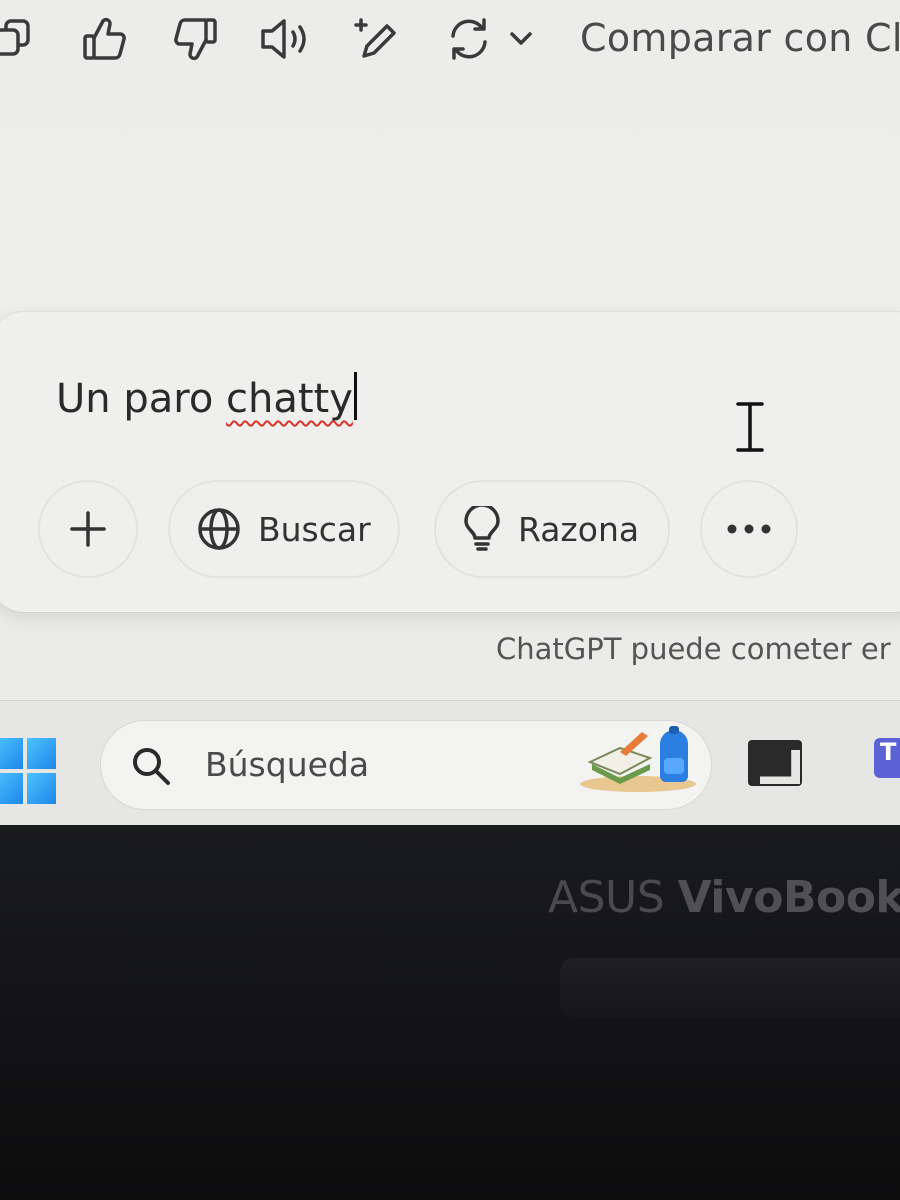 The image size is (900, 1200). What do you see at coordinates (195, 39) in the screenshot?
I see `thumbs-down-icon` at bounding box center [195, 39].